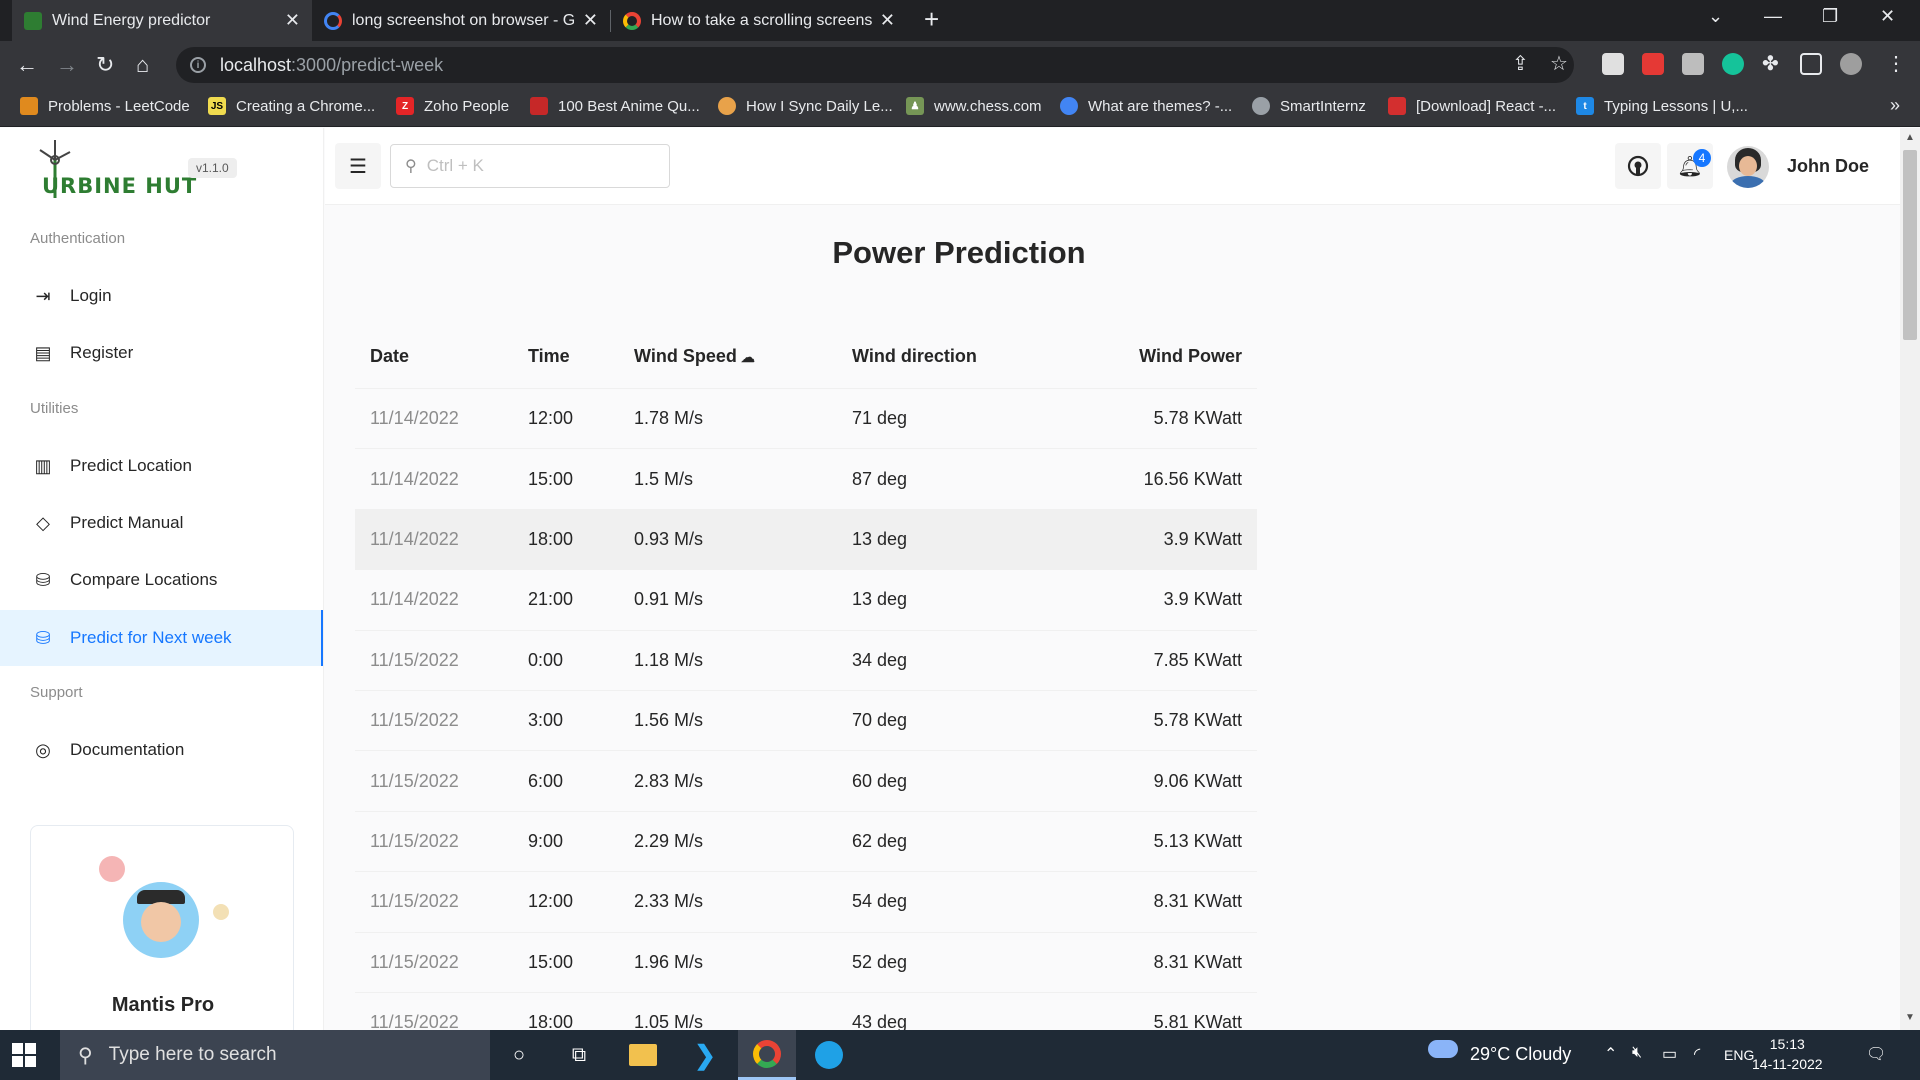  I want to click on clock-date: 14-11-2022, so click(1787, 1064).